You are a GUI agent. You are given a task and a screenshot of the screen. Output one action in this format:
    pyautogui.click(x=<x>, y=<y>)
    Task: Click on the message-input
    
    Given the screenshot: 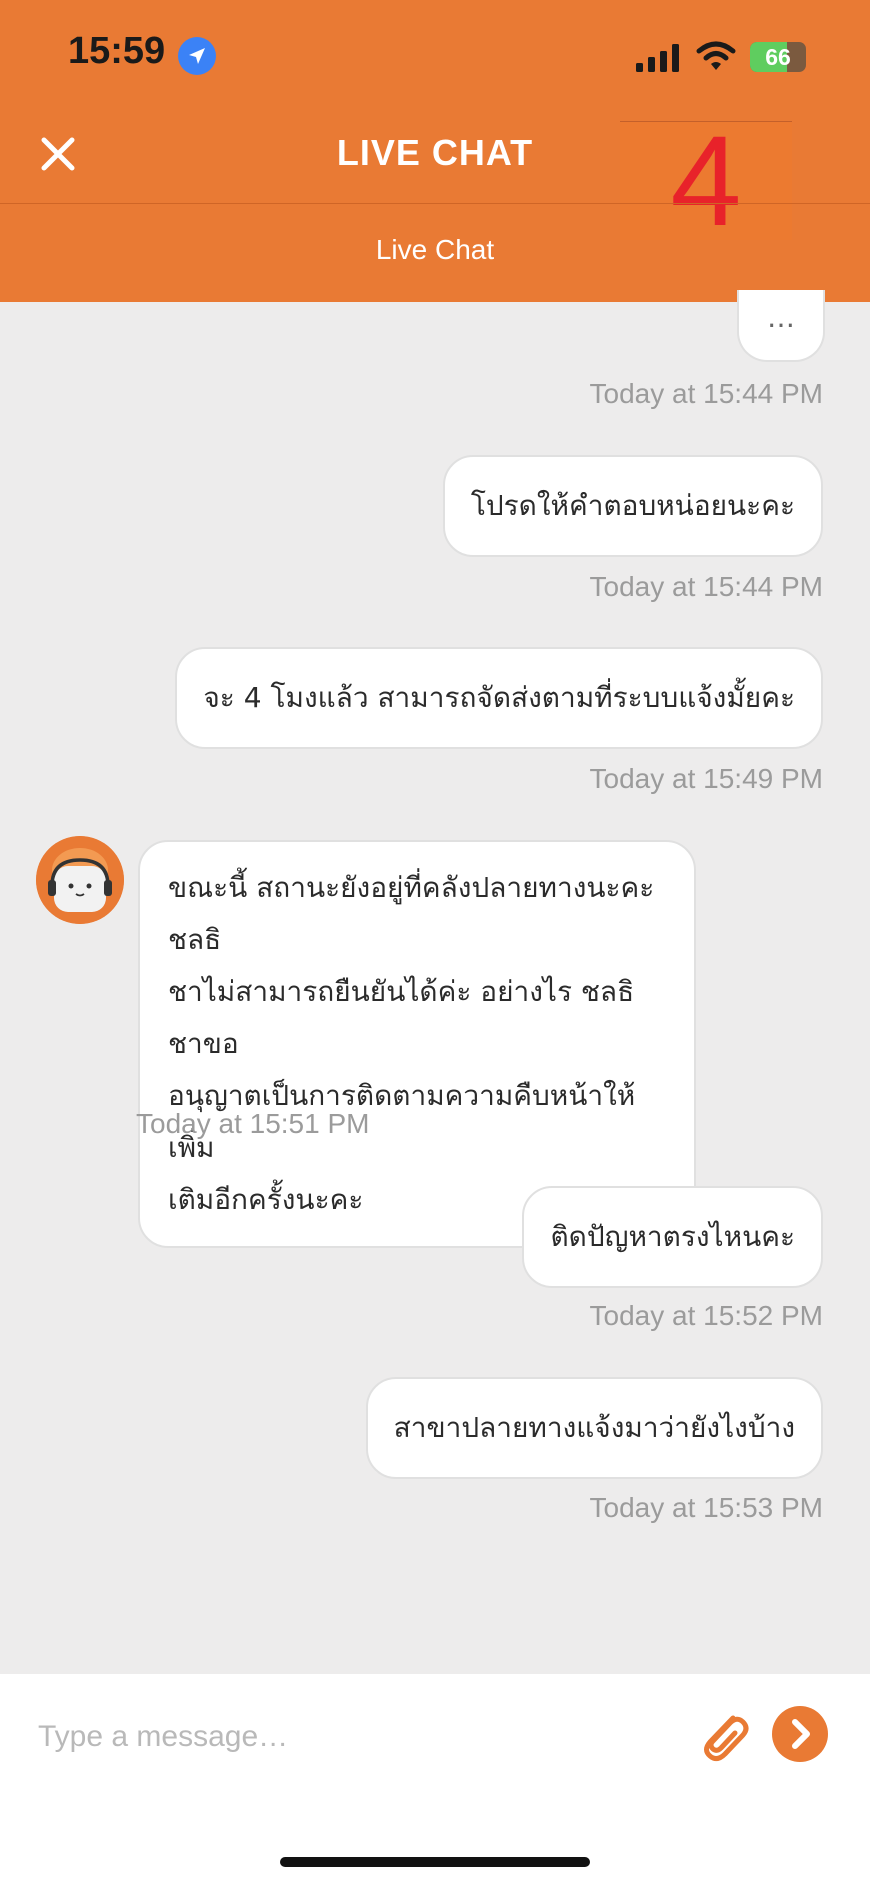 What is the action you would take?
    pyautogui.click(x=348, y=1737)
    